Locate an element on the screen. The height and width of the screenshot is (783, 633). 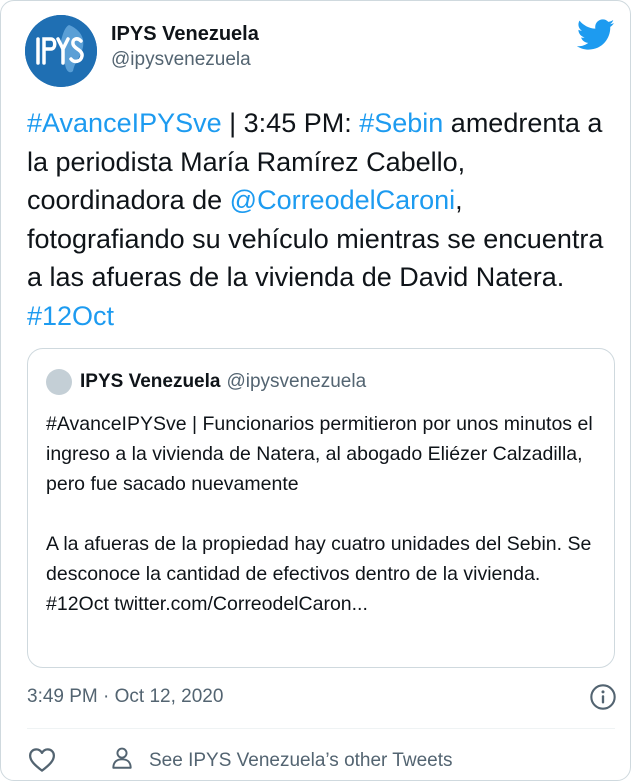
mention-link: @CorreodelCaroni is located at coordinates (343, 200).